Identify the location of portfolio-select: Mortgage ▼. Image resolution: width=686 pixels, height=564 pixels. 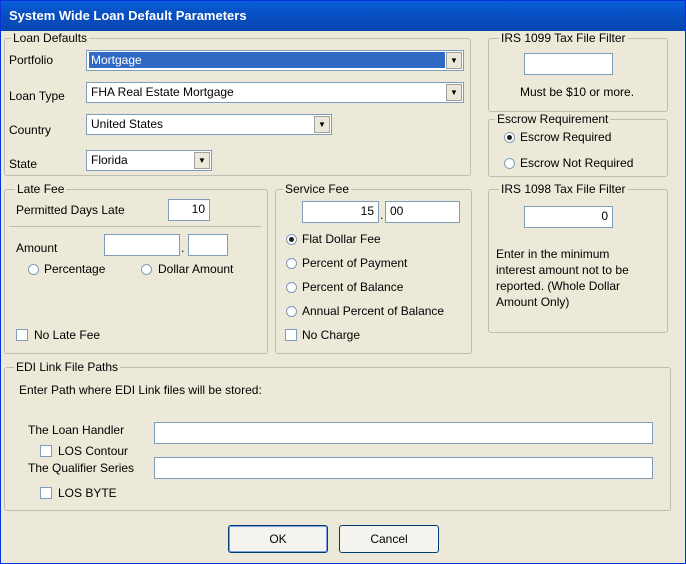
(275, 60).